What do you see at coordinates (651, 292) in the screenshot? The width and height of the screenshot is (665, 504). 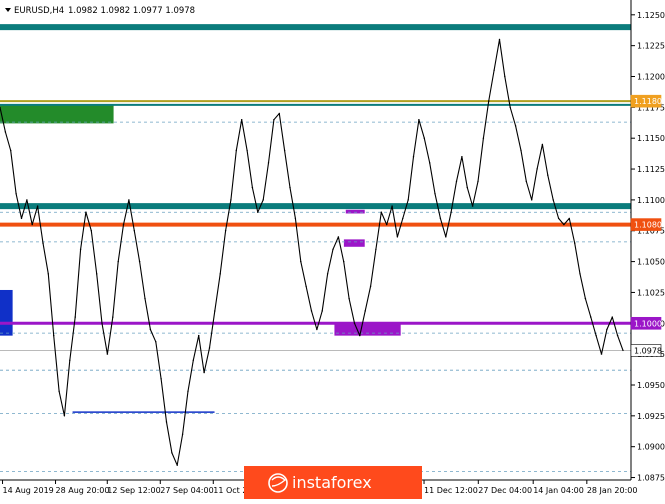 I see `y-tick-label: 1.1025` at bounding box center [651, 292].